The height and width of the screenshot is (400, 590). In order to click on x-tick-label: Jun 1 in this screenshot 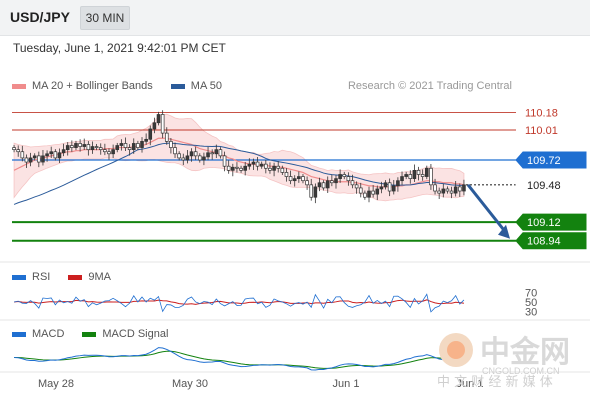, I will do `click(346, 384)`.